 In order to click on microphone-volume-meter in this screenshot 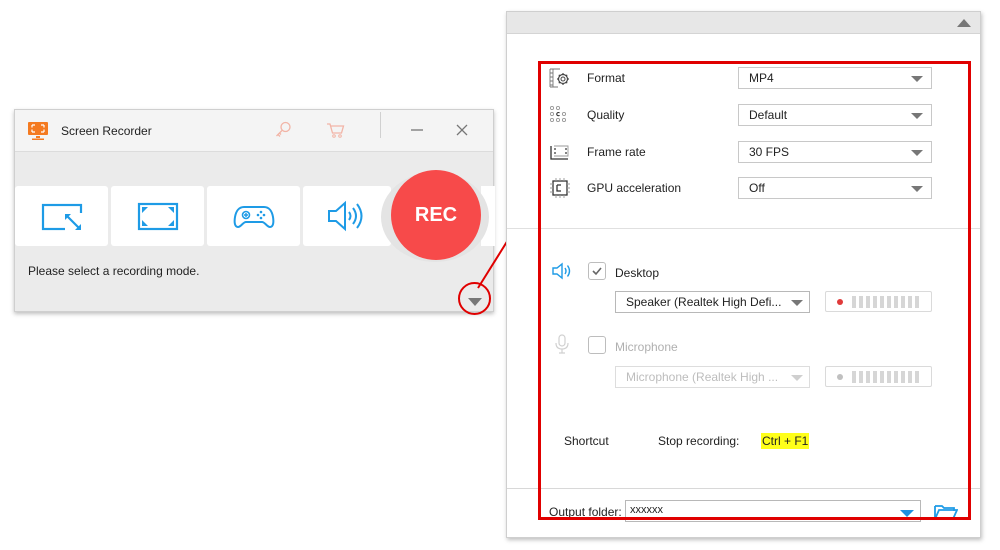, I will do `click(878, 376)`.